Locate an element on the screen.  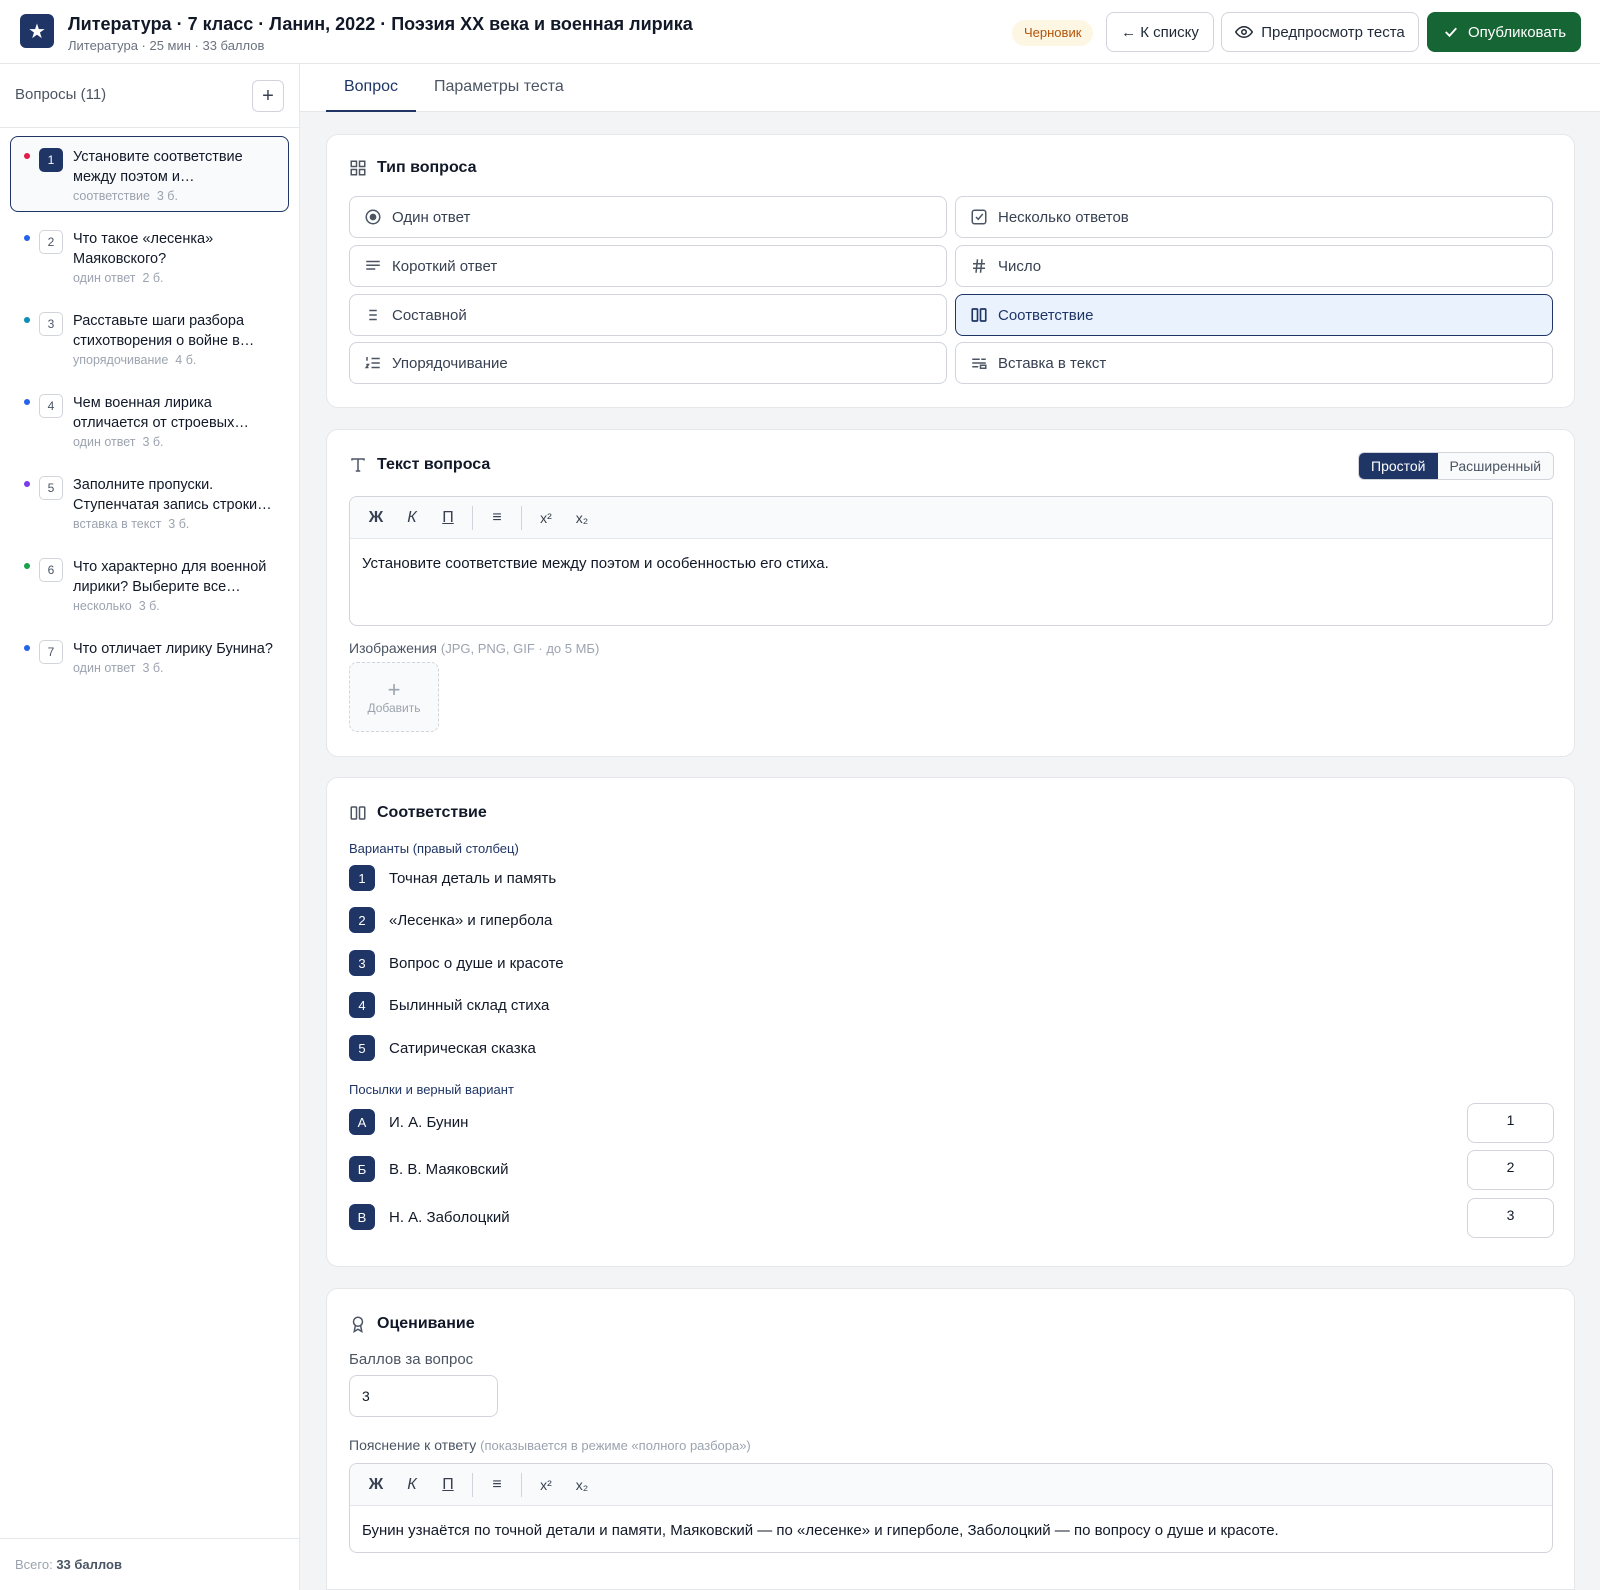
question-points: 2 б. is located at coordinates (153, 278).